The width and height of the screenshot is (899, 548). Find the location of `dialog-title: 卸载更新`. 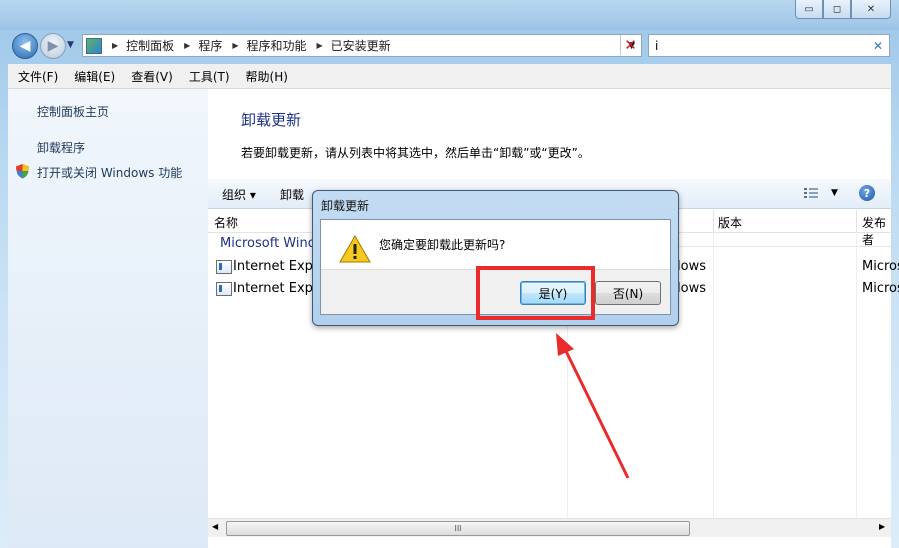

dialog-title: 卸载更新 is located at coordinates (345, 206).